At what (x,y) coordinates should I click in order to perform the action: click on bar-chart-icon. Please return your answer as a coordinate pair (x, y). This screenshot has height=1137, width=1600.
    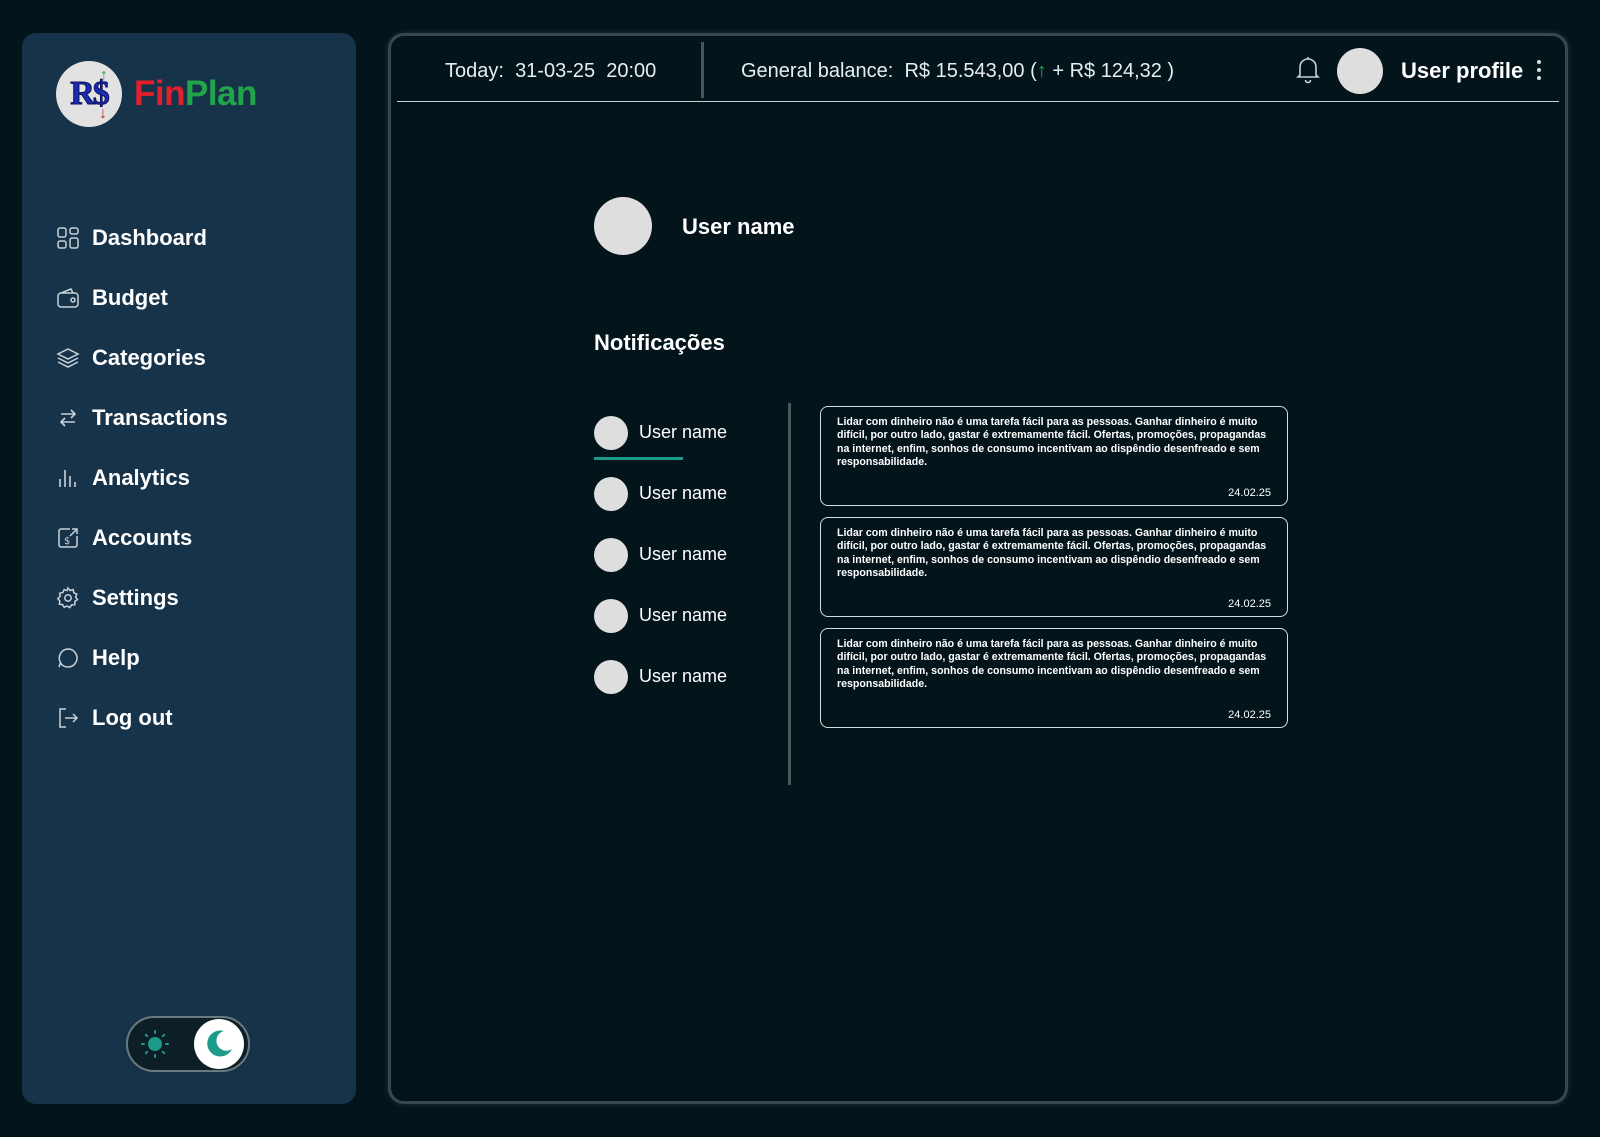
    Looking at the image, I should click on (68, 478).